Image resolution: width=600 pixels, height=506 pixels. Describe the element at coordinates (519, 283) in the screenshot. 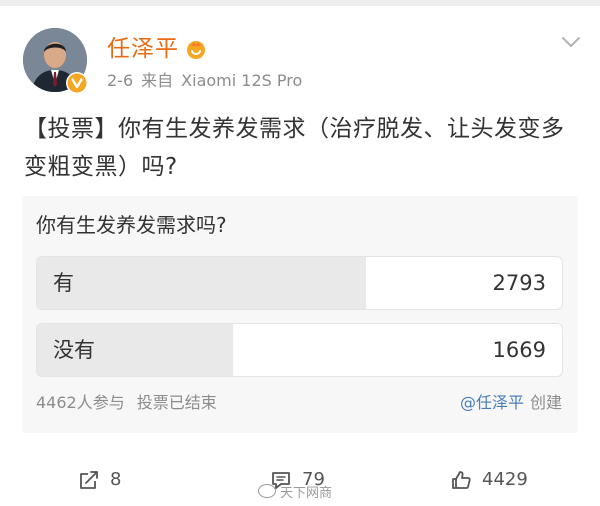

I see `poll-option-count: 2793` at that location.